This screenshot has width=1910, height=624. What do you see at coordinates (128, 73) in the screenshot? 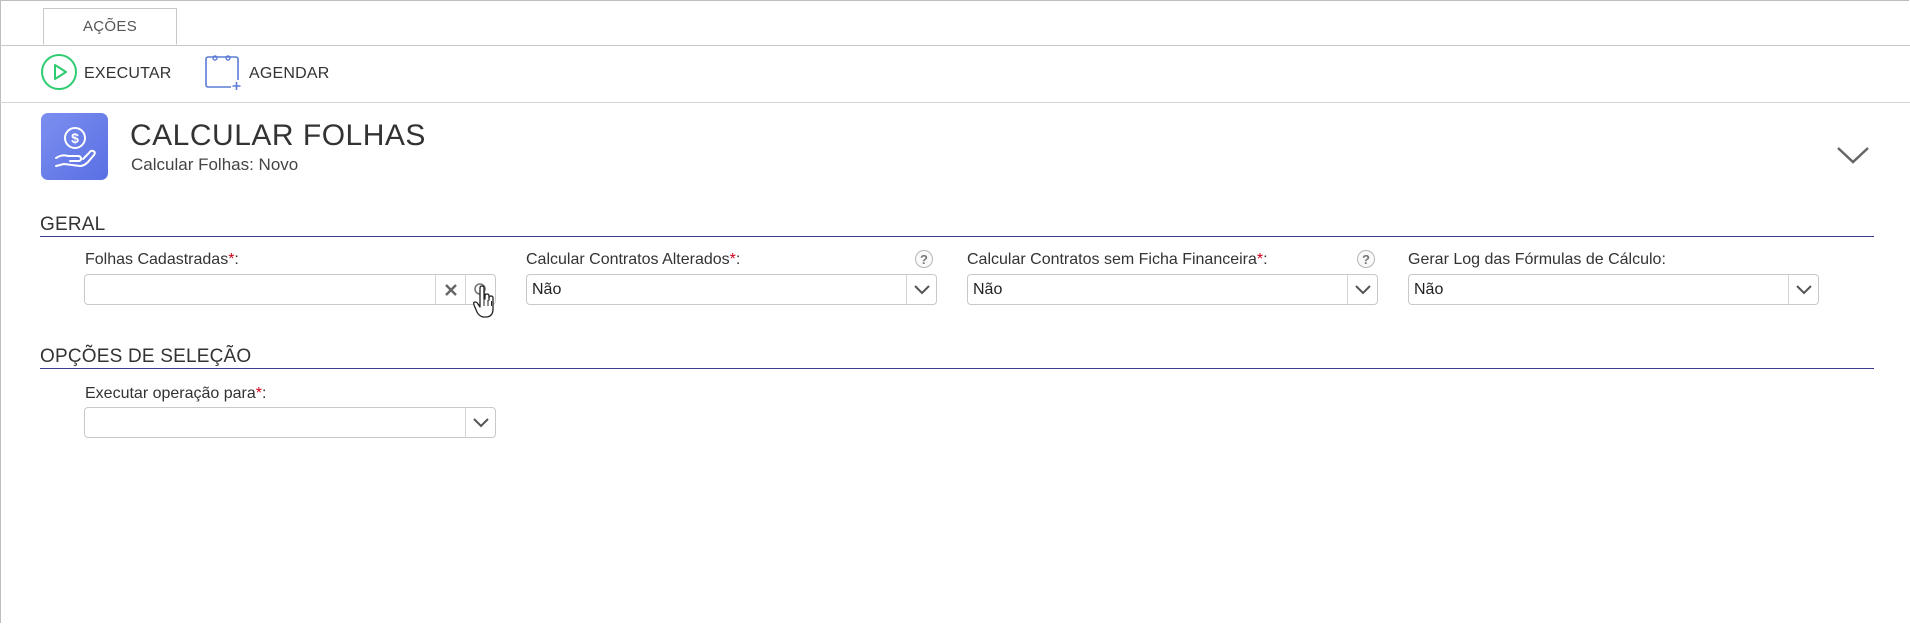
I see `execute-label: EXECUTAR` at bounding box center [128, 73].